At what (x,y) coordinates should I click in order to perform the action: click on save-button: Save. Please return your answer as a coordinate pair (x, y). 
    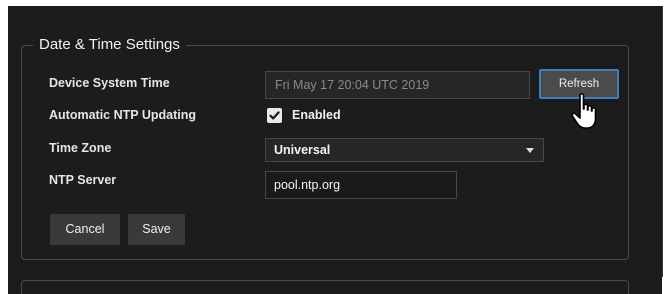
    Looking at the image, I should click on (156, 229).